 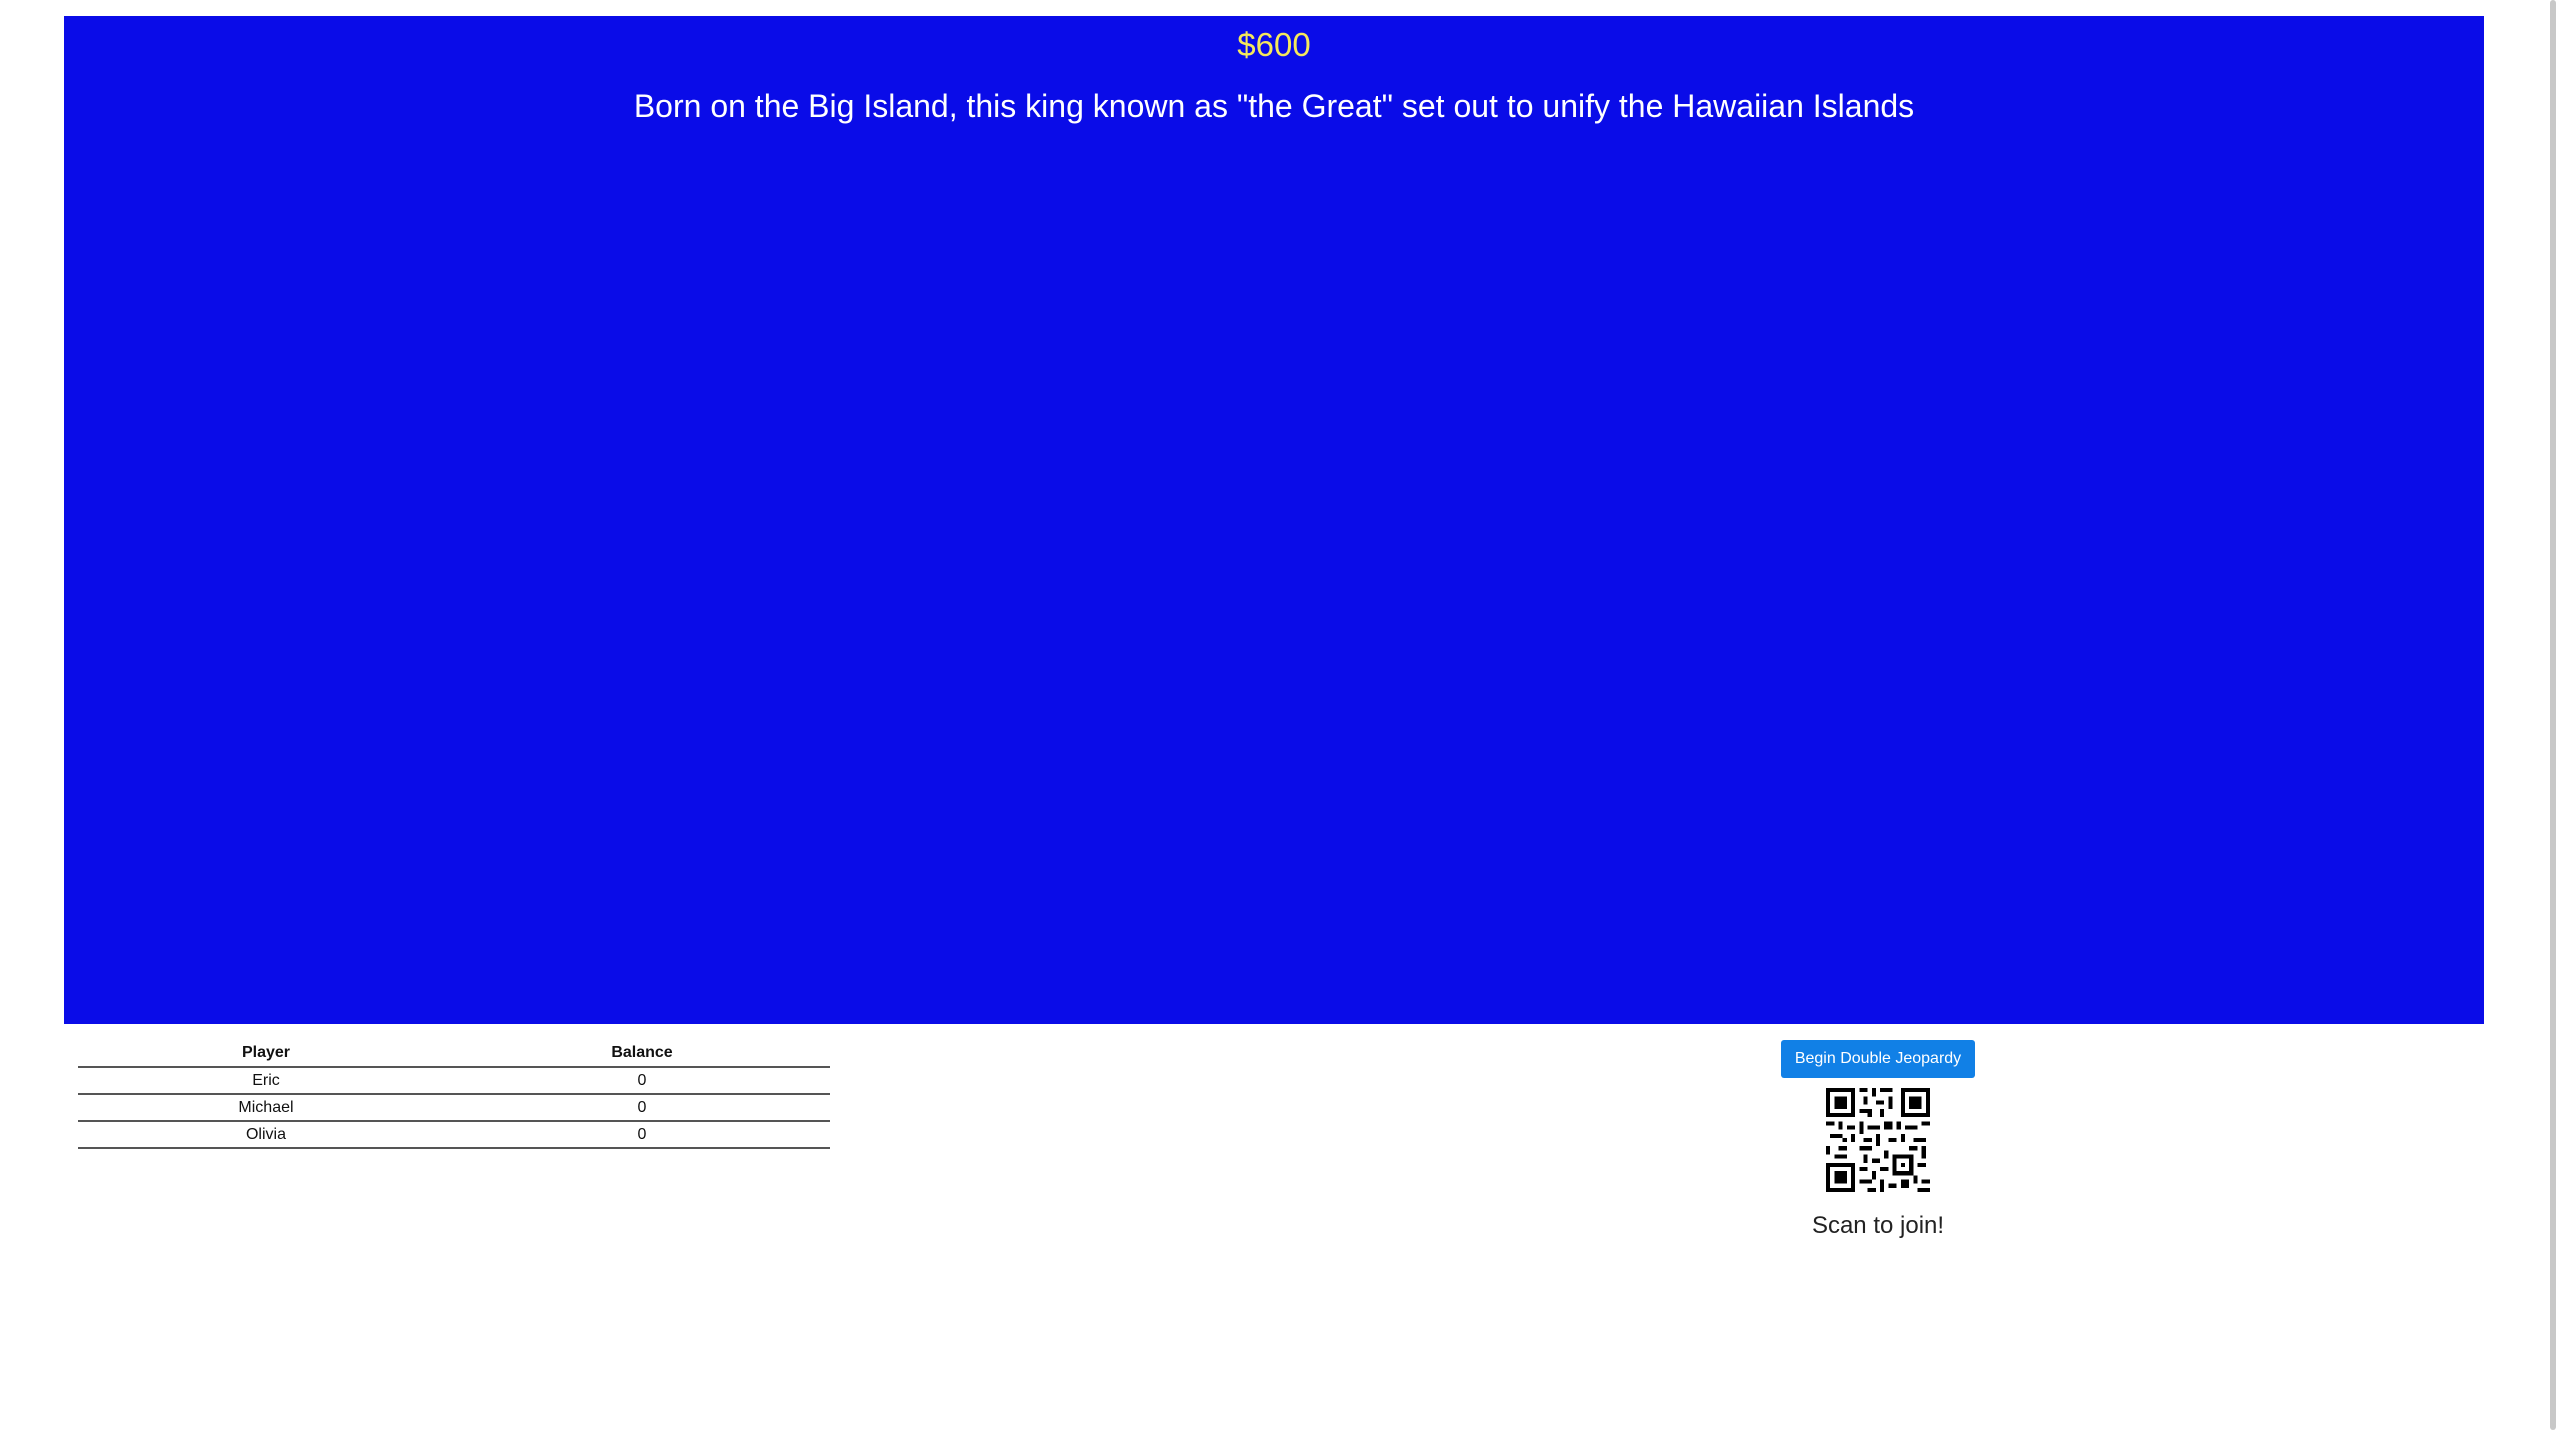 I want to click on qr-code-icon, so click(x=1878, y=1140).